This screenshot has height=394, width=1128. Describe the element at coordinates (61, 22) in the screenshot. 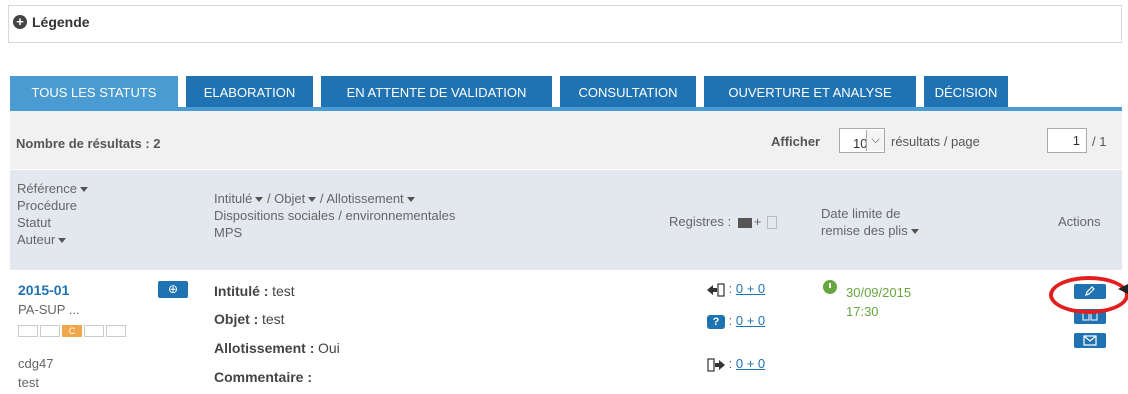

I see `legend-label: Légende` at that location.